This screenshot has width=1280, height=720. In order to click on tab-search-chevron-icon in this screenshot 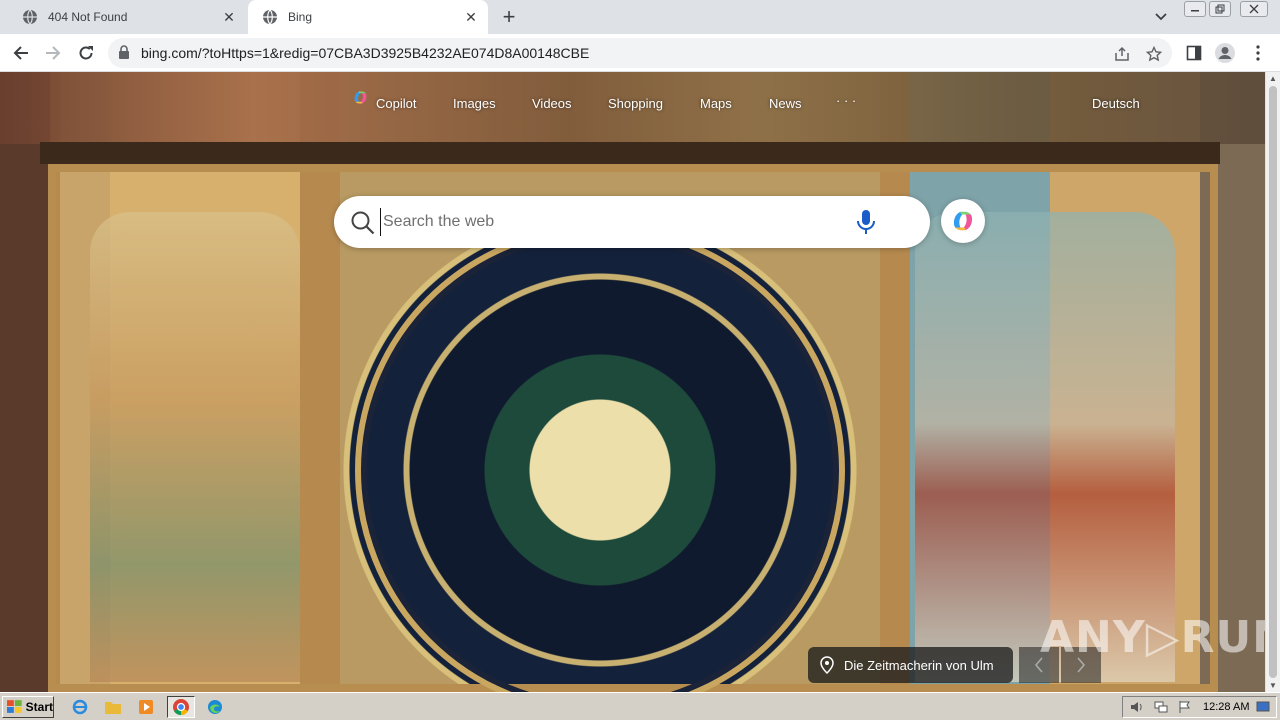, I will do `click(1161, 17)`.